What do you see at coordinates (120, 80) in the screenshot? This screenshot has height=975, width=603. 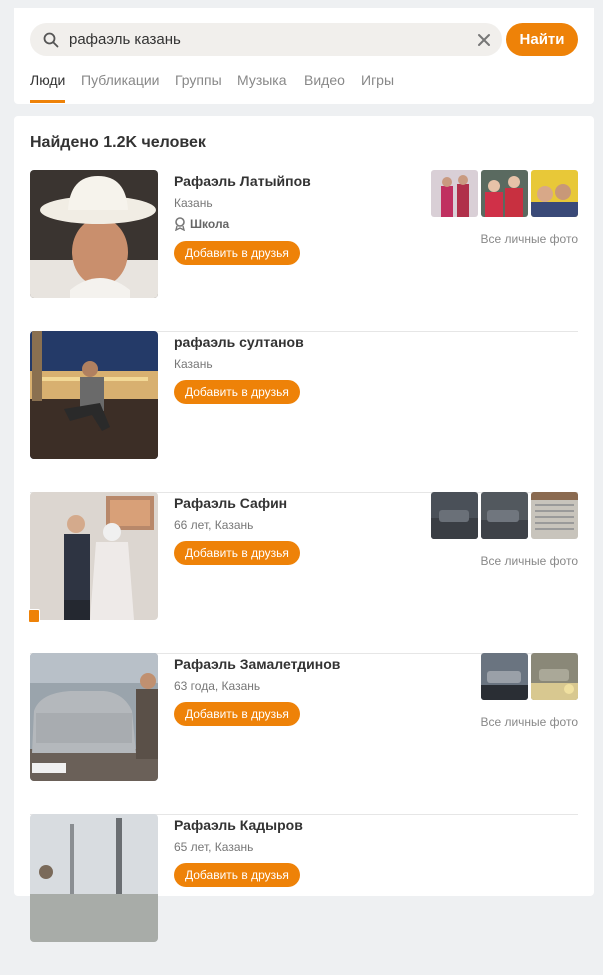 I see `tab-publications: Публикации` at bounding box center [120, 80].